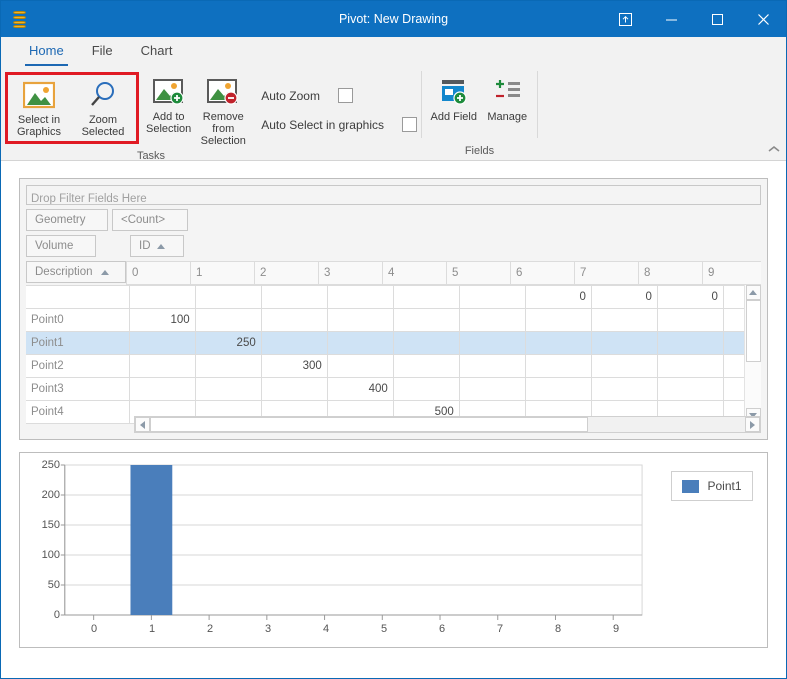  What do you see at coordinates (168, 105) in the screenshot?
I see `add-to-selection-button: Add to Selection` at bounding box center [168, 105].